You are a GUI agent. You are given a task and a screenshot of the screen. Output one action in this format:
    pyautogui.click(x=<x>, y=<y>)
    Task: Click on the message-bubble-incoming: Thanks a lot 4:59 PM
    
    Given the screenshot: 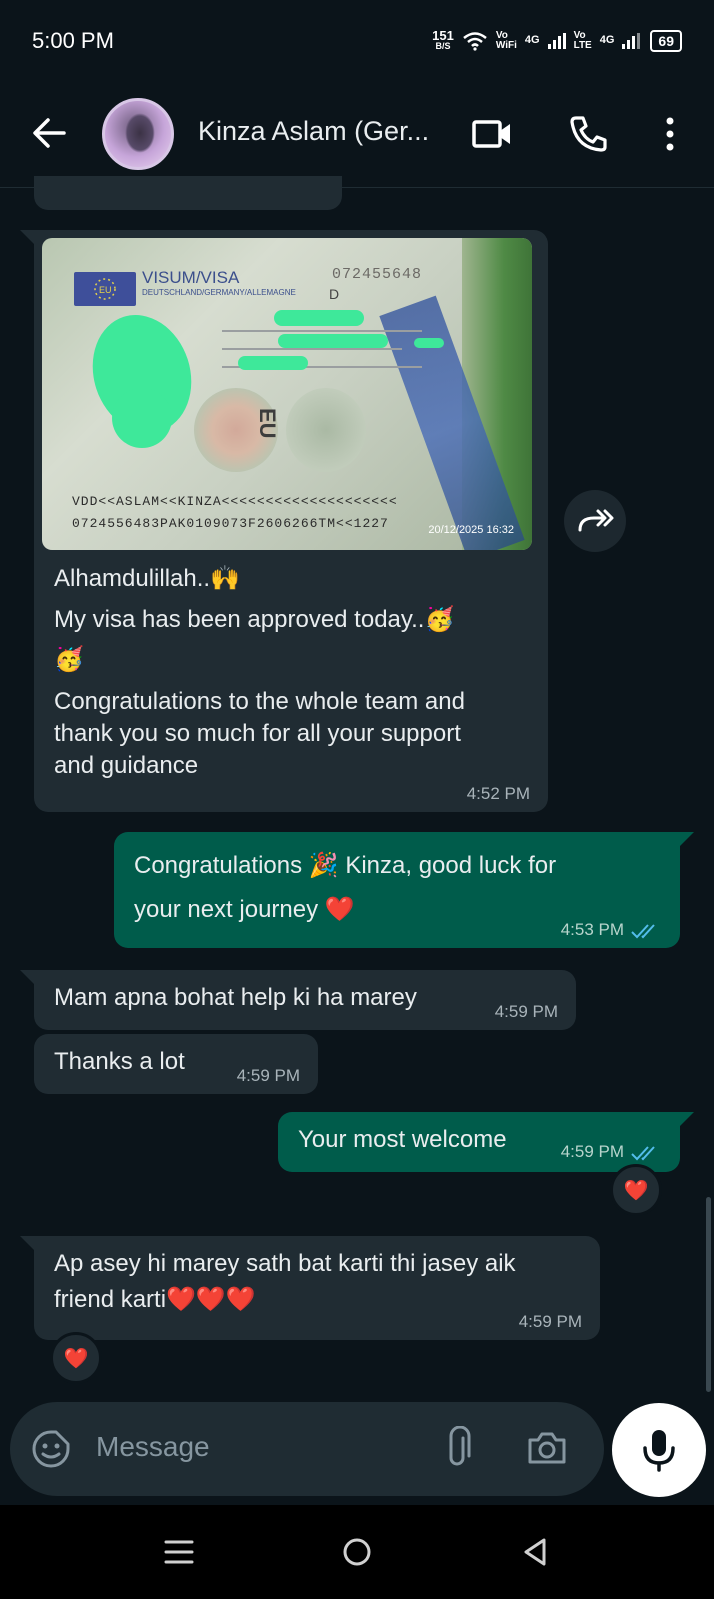 What is the action you would take?
    pyautogui.click(x=176, y=1064)
    